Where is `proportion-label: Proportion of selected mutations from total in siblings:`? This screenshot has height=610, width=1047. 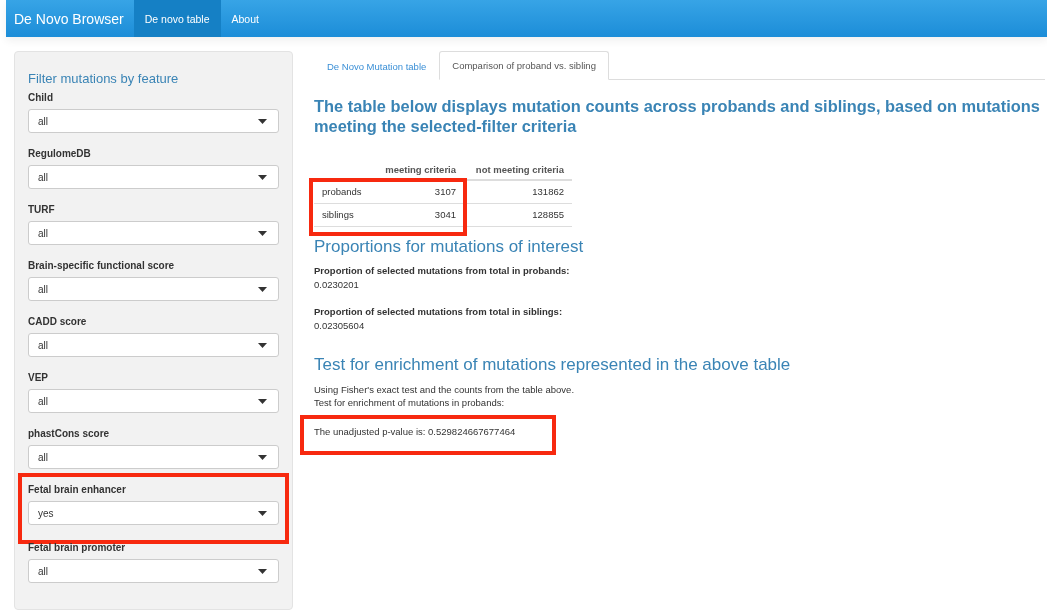 proportion-label: Proportion of selected mutations from total in siblings: is located at coordinates (439, 311).